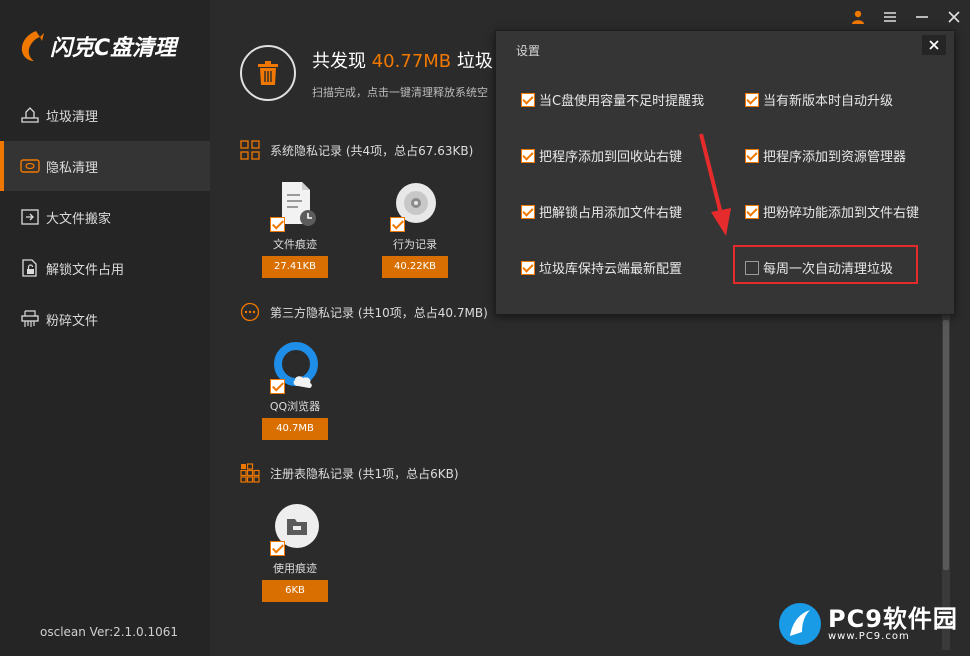  I want to click on privacy-item-file-trace: 文件痕迹 27.41KB, so click(295, 229).